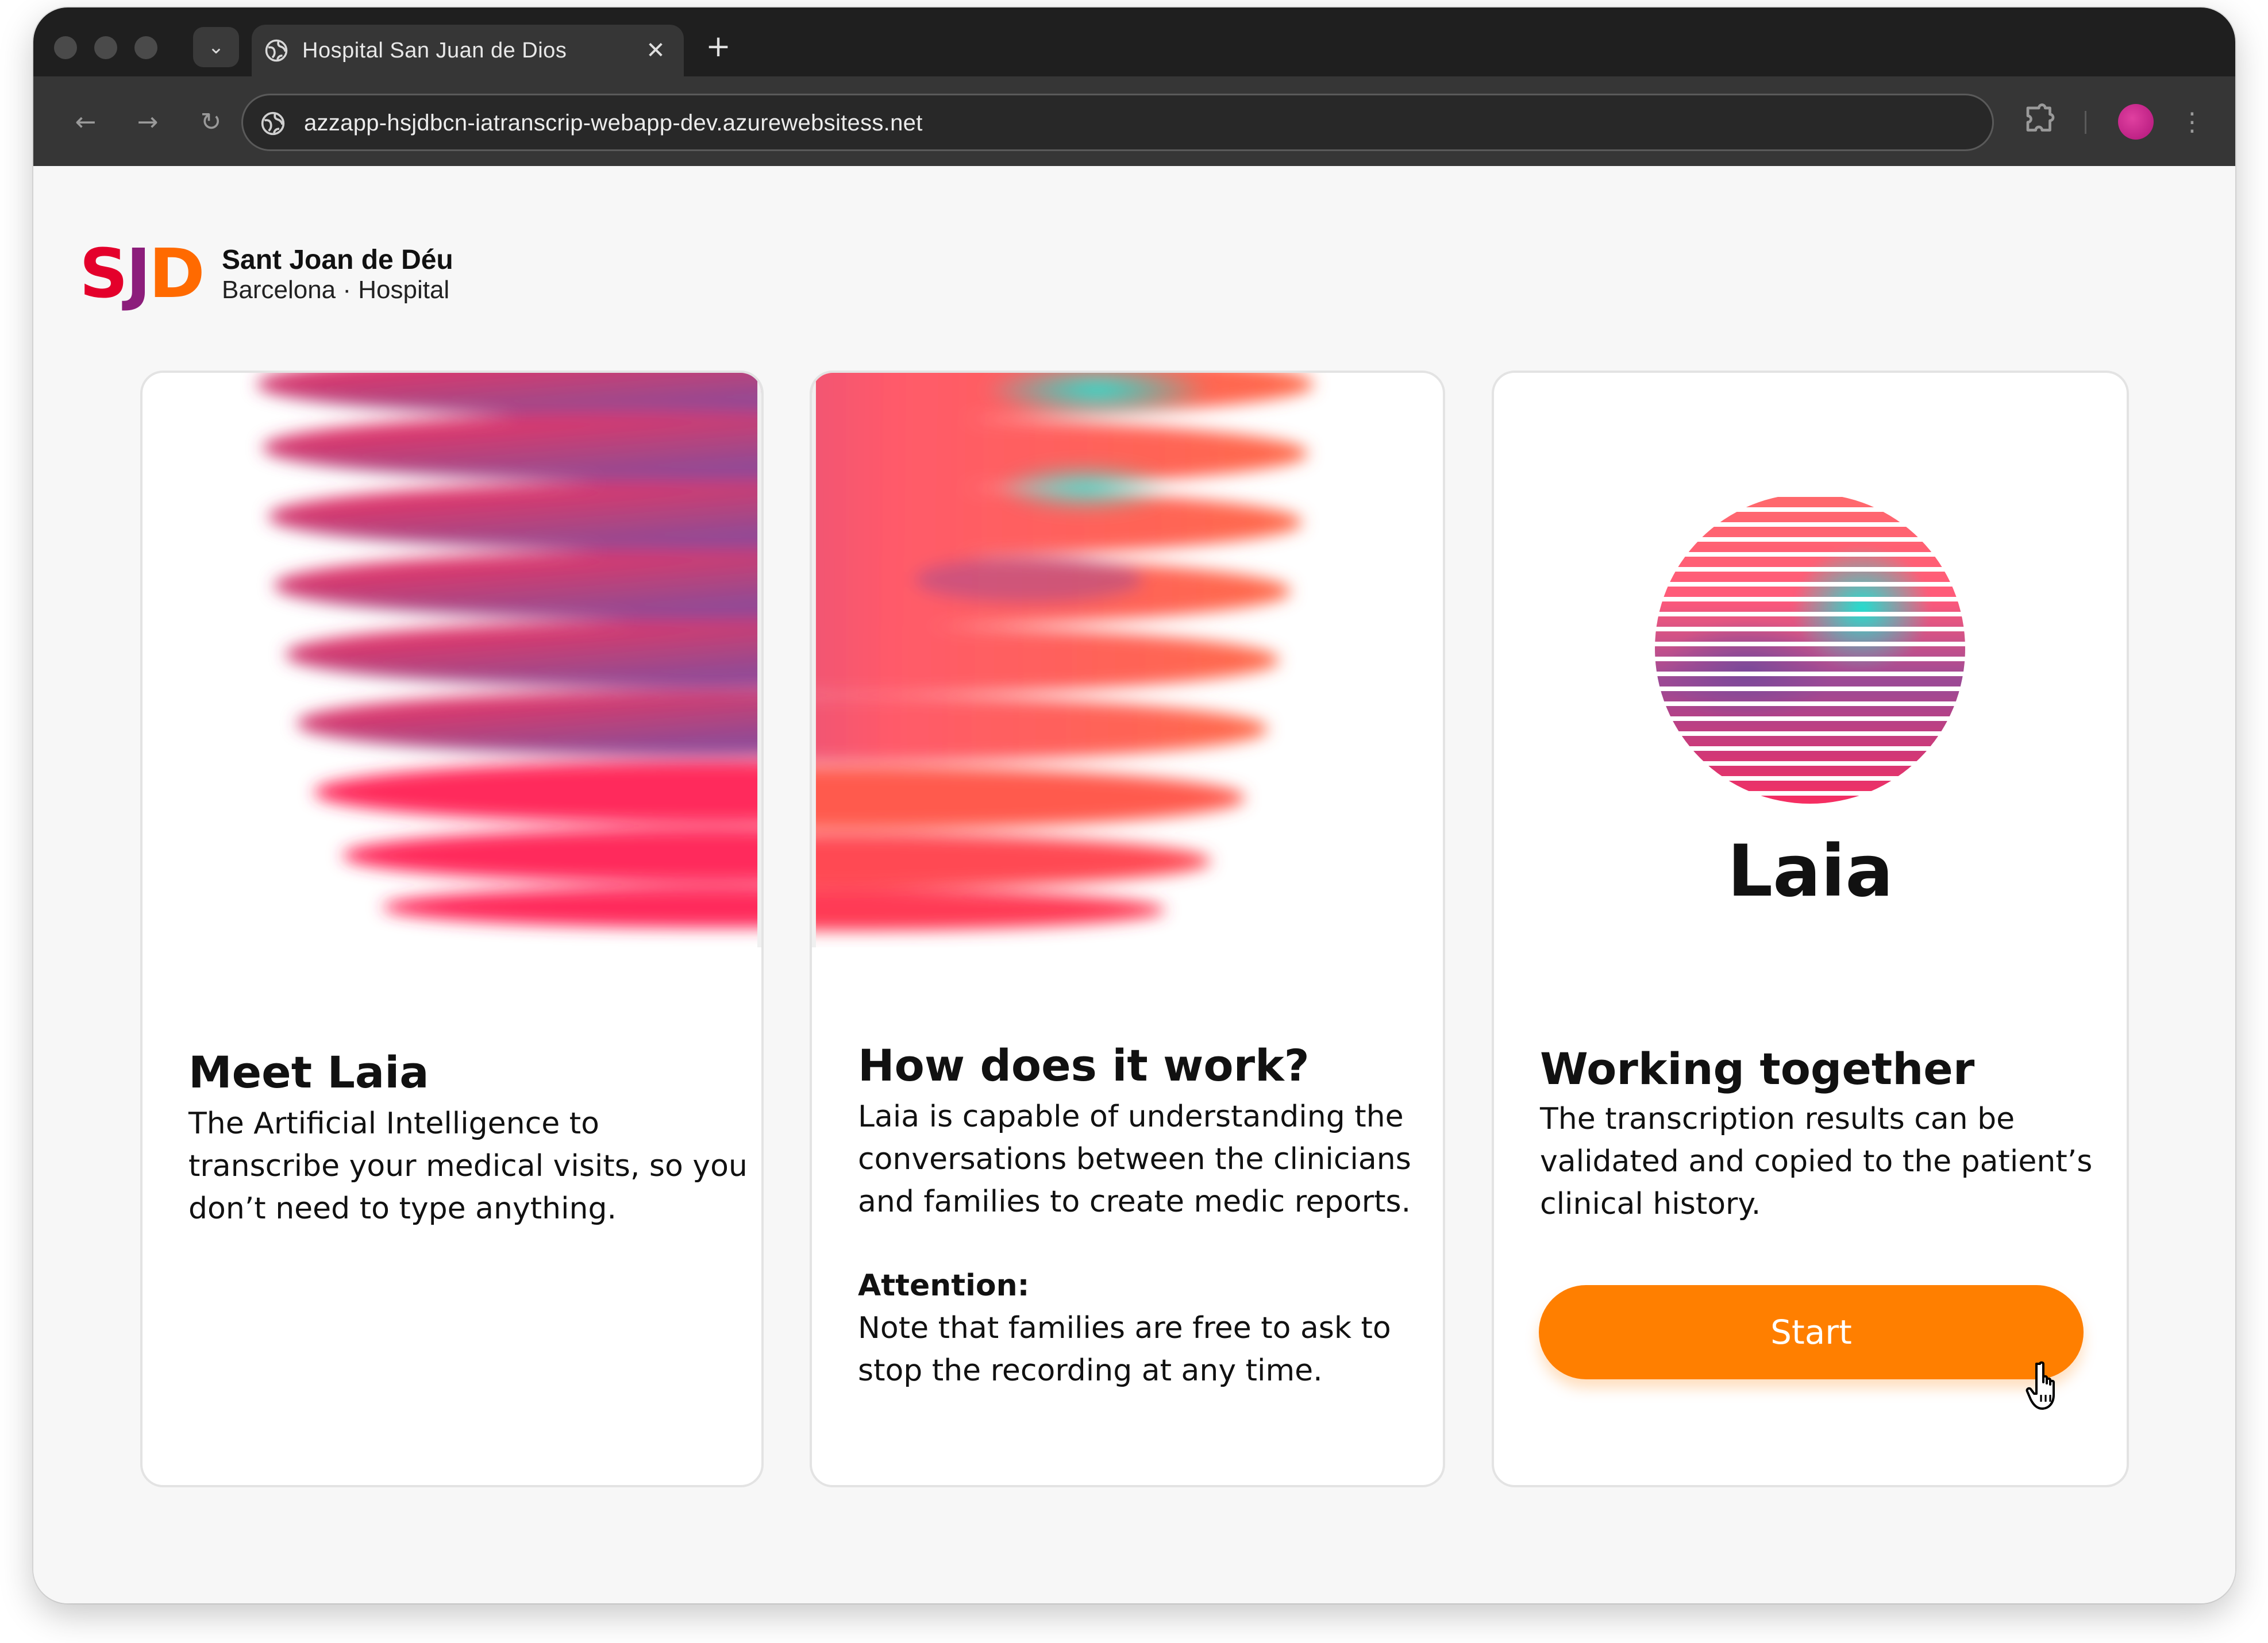 This screenshot has height=1643, width=2268. I want to click on hand-pointer-cursor-icon, so click(2040, 1386).